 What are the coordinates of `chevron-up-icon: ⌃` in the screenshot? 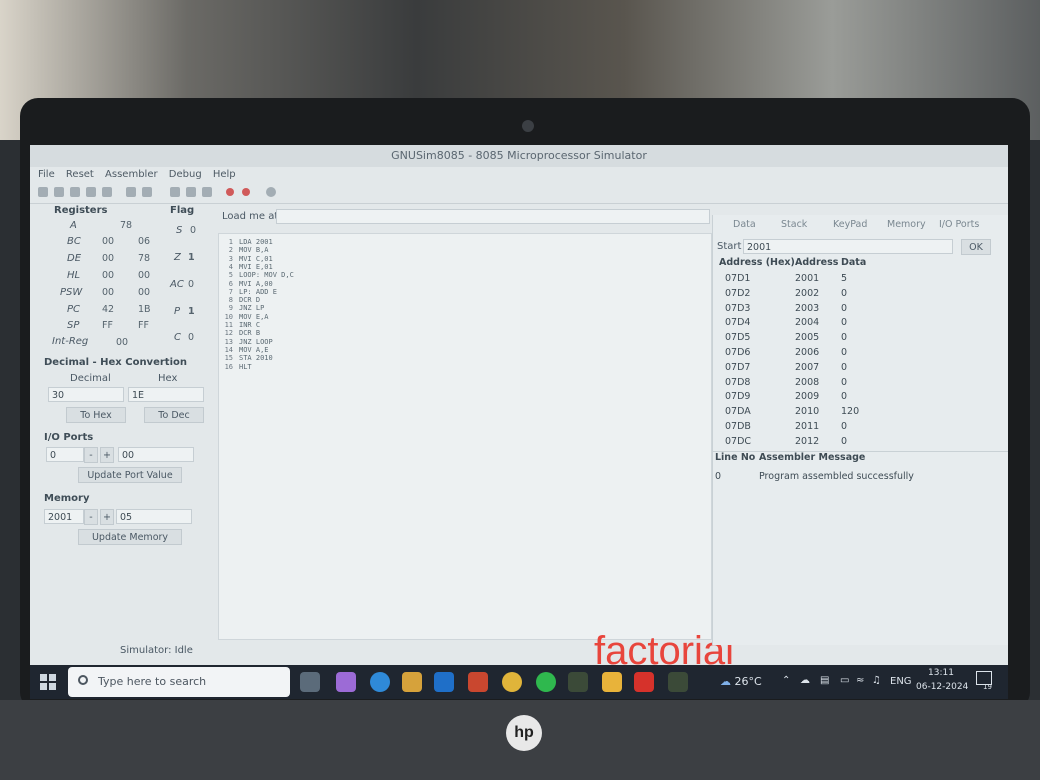 It's located at (786, 680).